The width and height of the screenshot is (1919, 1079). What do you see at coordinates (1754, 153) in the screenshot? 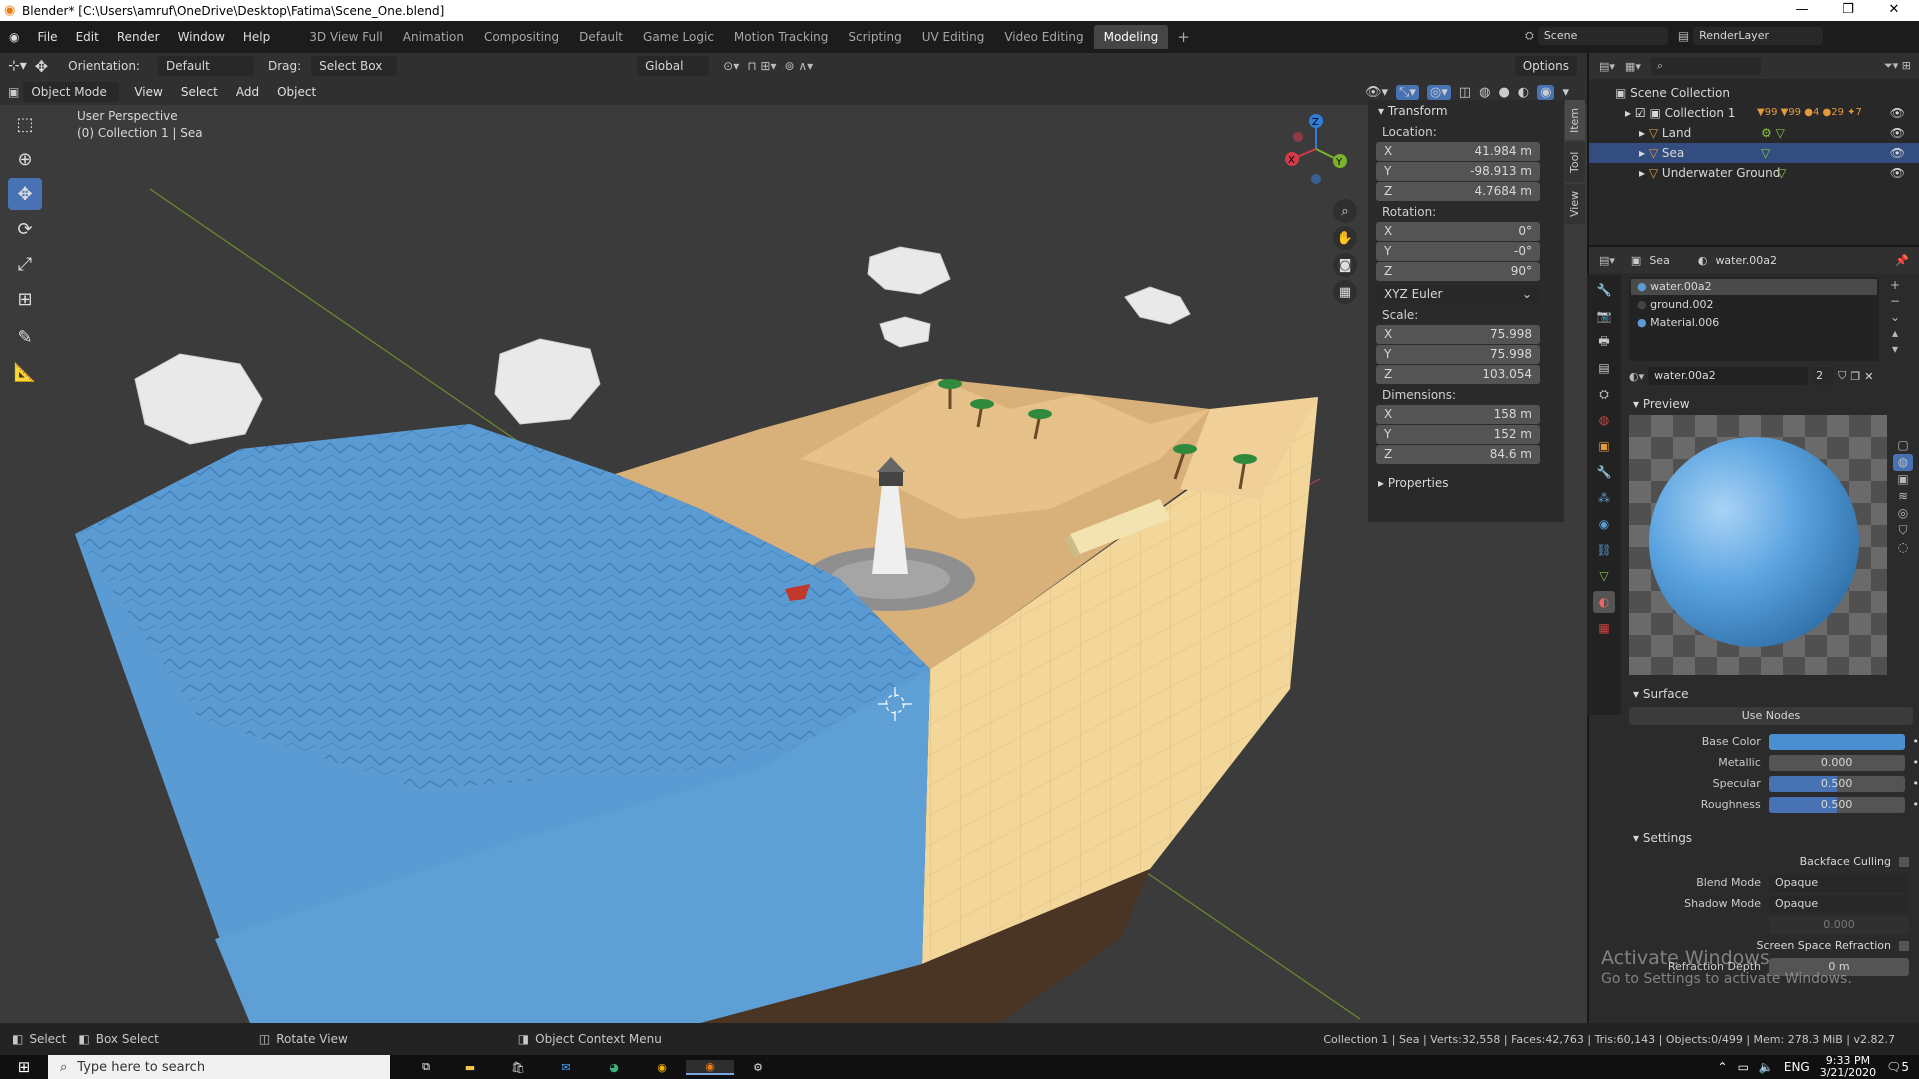
I see `outliner-sea: ▸ ▽ Sea ▽ 👁` at bounding box center [1754, 153].